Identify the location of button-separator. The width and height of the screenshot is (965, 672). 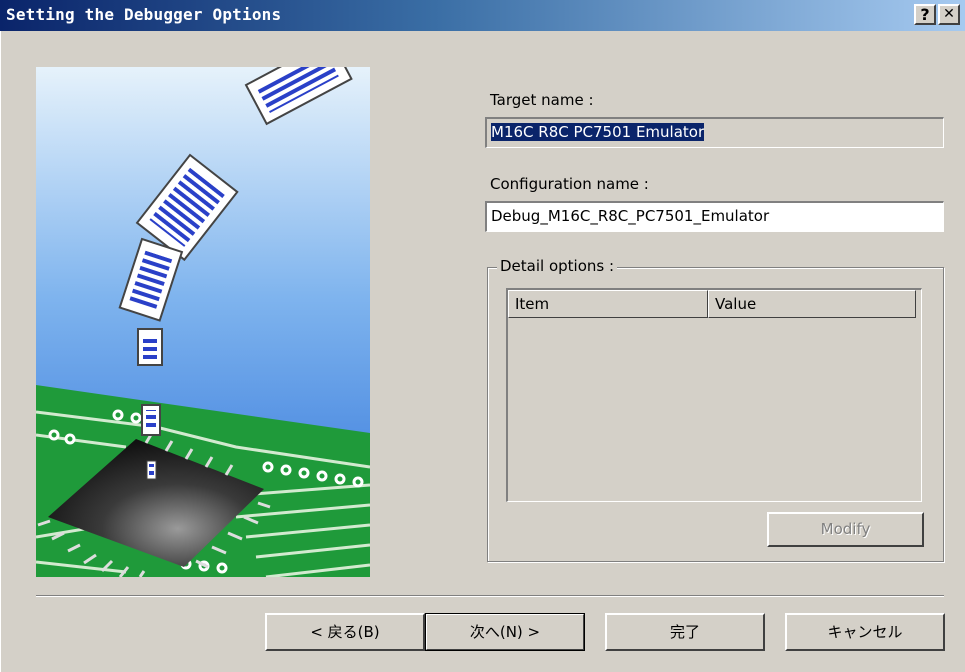
(490, 596).